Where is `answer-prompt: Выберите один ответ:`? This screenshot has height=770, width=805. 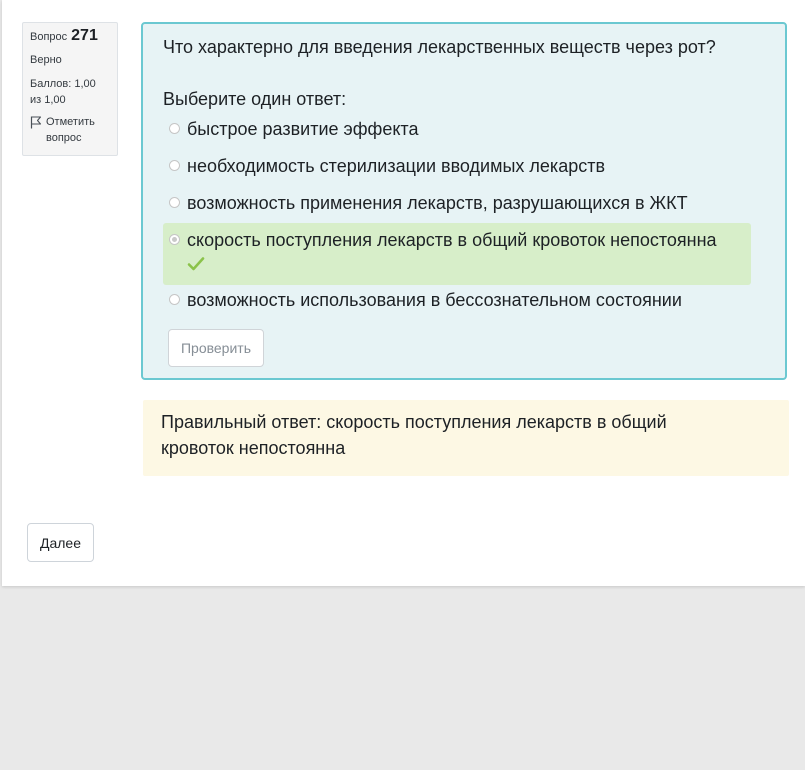
answer-prompt: Выберите один ответ: is located at coordinates (255, 99).